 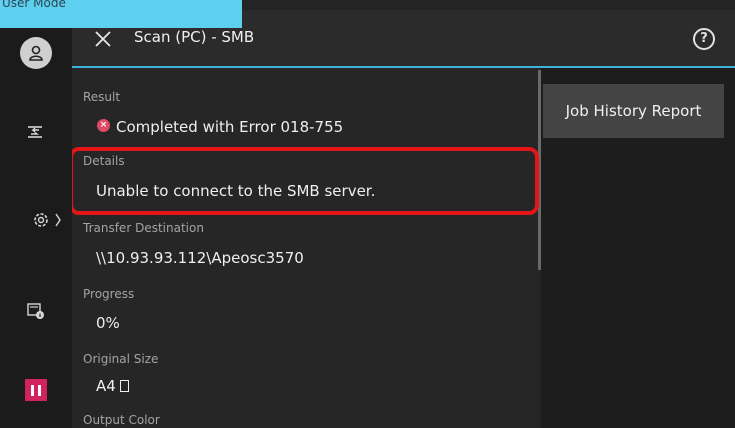 What do you see at coordinates (34, 5) in the screenshot?
I see `user-mode-label: User Mode` at bounding box center [34, 5].